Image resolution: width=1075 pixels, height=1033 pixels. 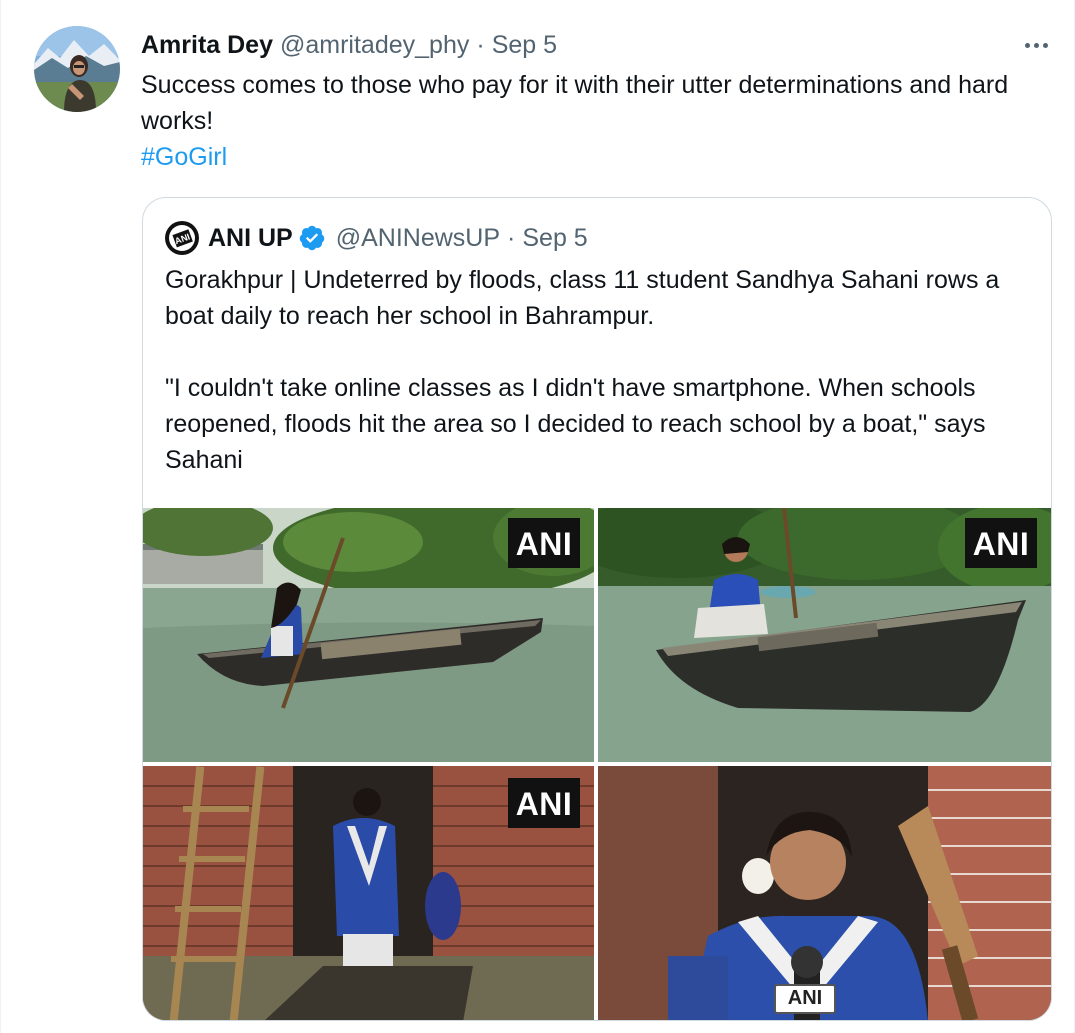 What do you see at coordinates (554, 238) in the screenshot?
I see `quoted-tweet-timestamp: Sep 5` at bounding box center [554, 238].